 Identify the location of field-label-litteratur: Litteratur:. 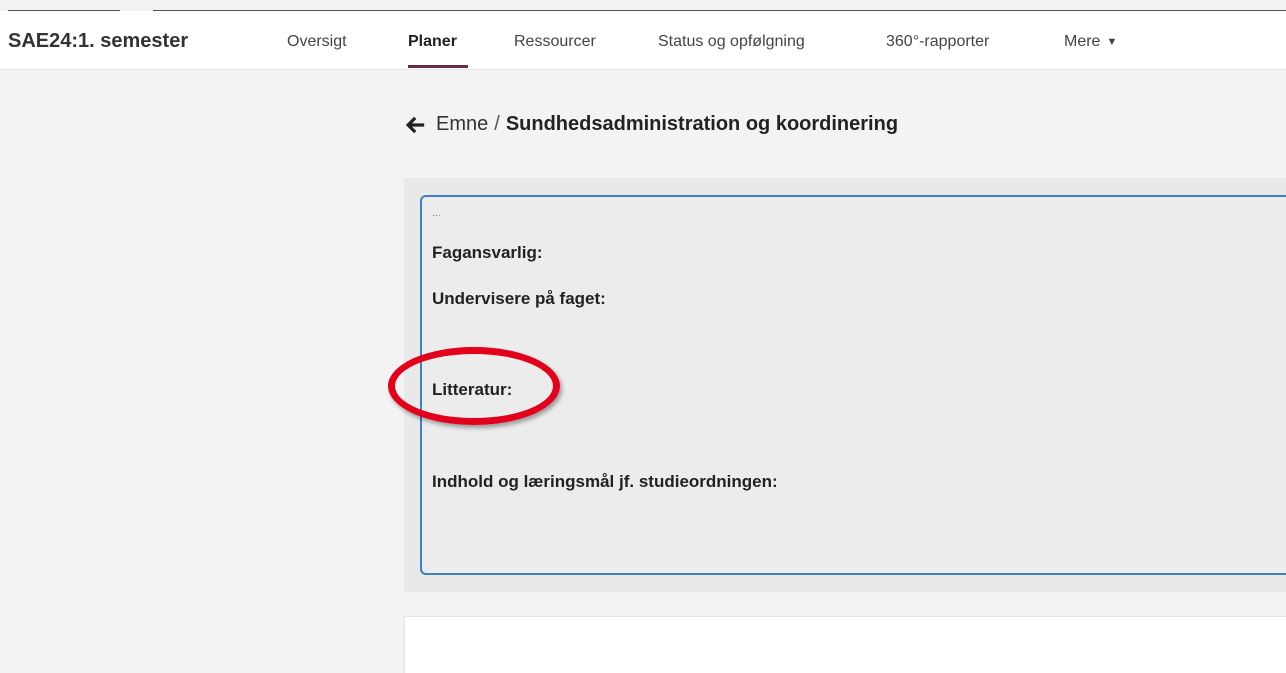
(472, 389).